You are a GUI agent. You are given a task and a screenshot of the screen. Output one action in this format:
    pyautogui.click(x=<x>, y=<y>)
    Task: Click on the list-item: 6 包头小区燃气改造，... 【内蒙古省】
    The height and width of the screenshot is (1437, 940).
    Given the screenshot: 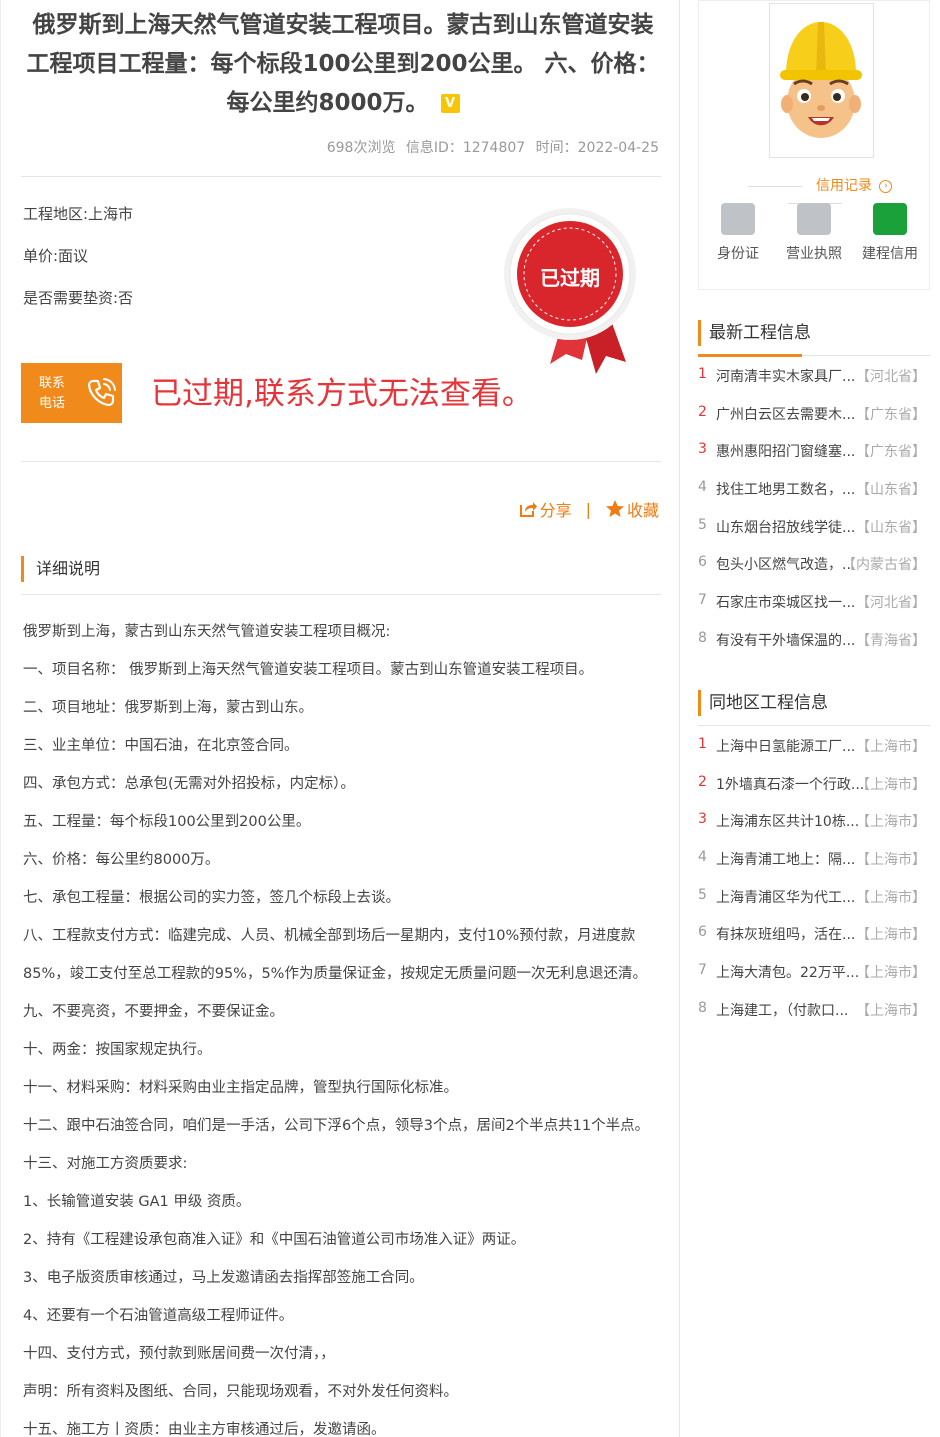 What is the action you would take?
    pyautogui.click(x=814, y=573)
    